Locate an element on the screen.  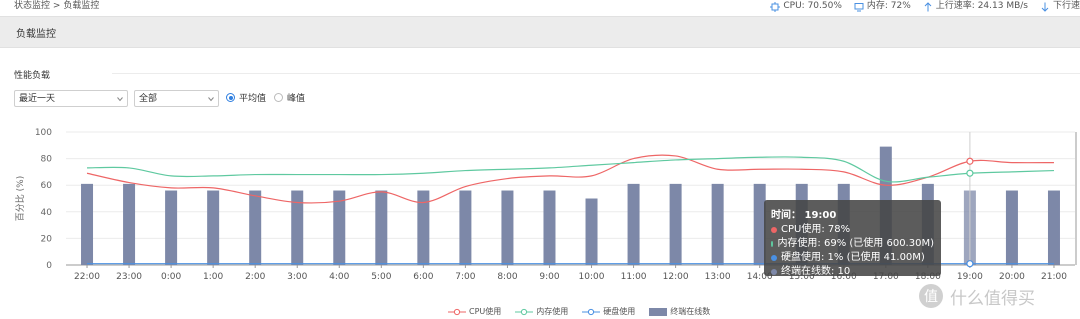
memory-line-hover-point is located at coordinates (970, 173).